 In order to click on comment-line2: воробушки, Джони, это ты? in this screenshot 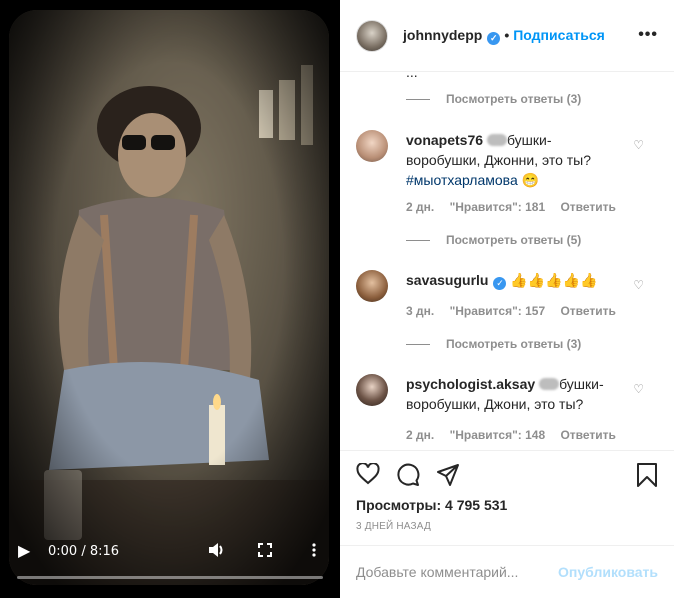, I will do `click(495, 404)`.